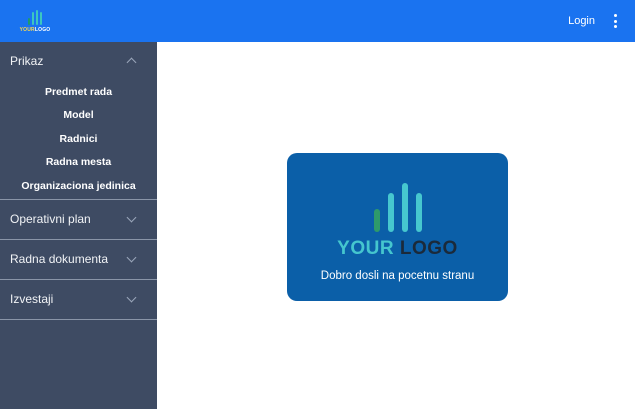 The width and height of the screenshot is (635, 409). I want to click on kebab-menu-icon, so click(615, 21).